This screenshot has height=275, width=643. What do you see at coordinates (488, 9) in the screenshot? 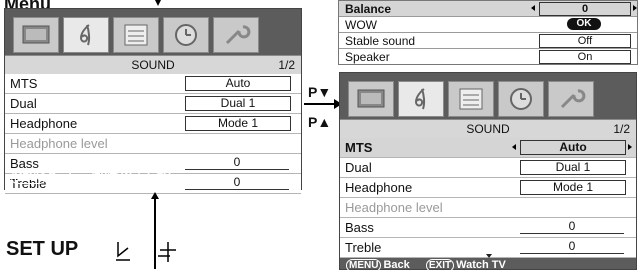
I see `strip-row-balance: Balance 0` at bounding box center [488, 9].